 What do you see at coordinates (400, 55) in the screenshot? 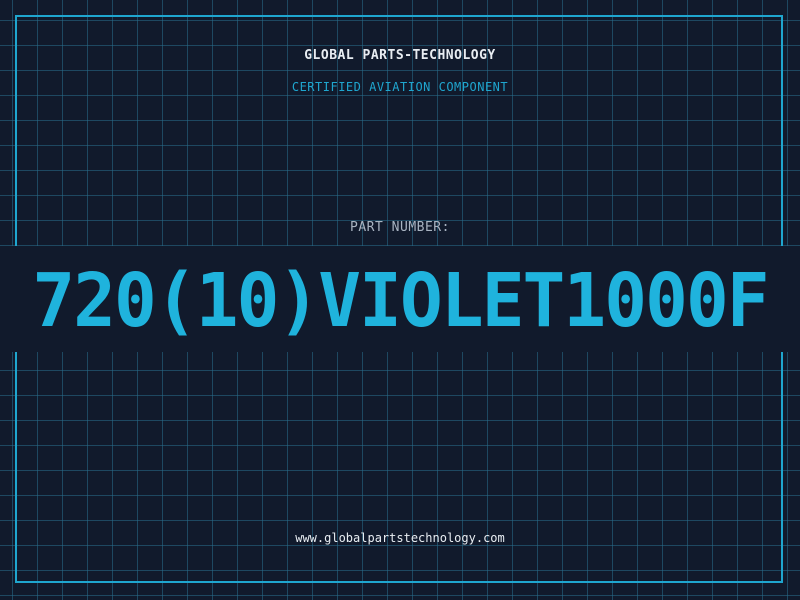
I see `brand-name: GLOBAL PARTS-TECHNOLOGY` at bounding box center [400, 55].